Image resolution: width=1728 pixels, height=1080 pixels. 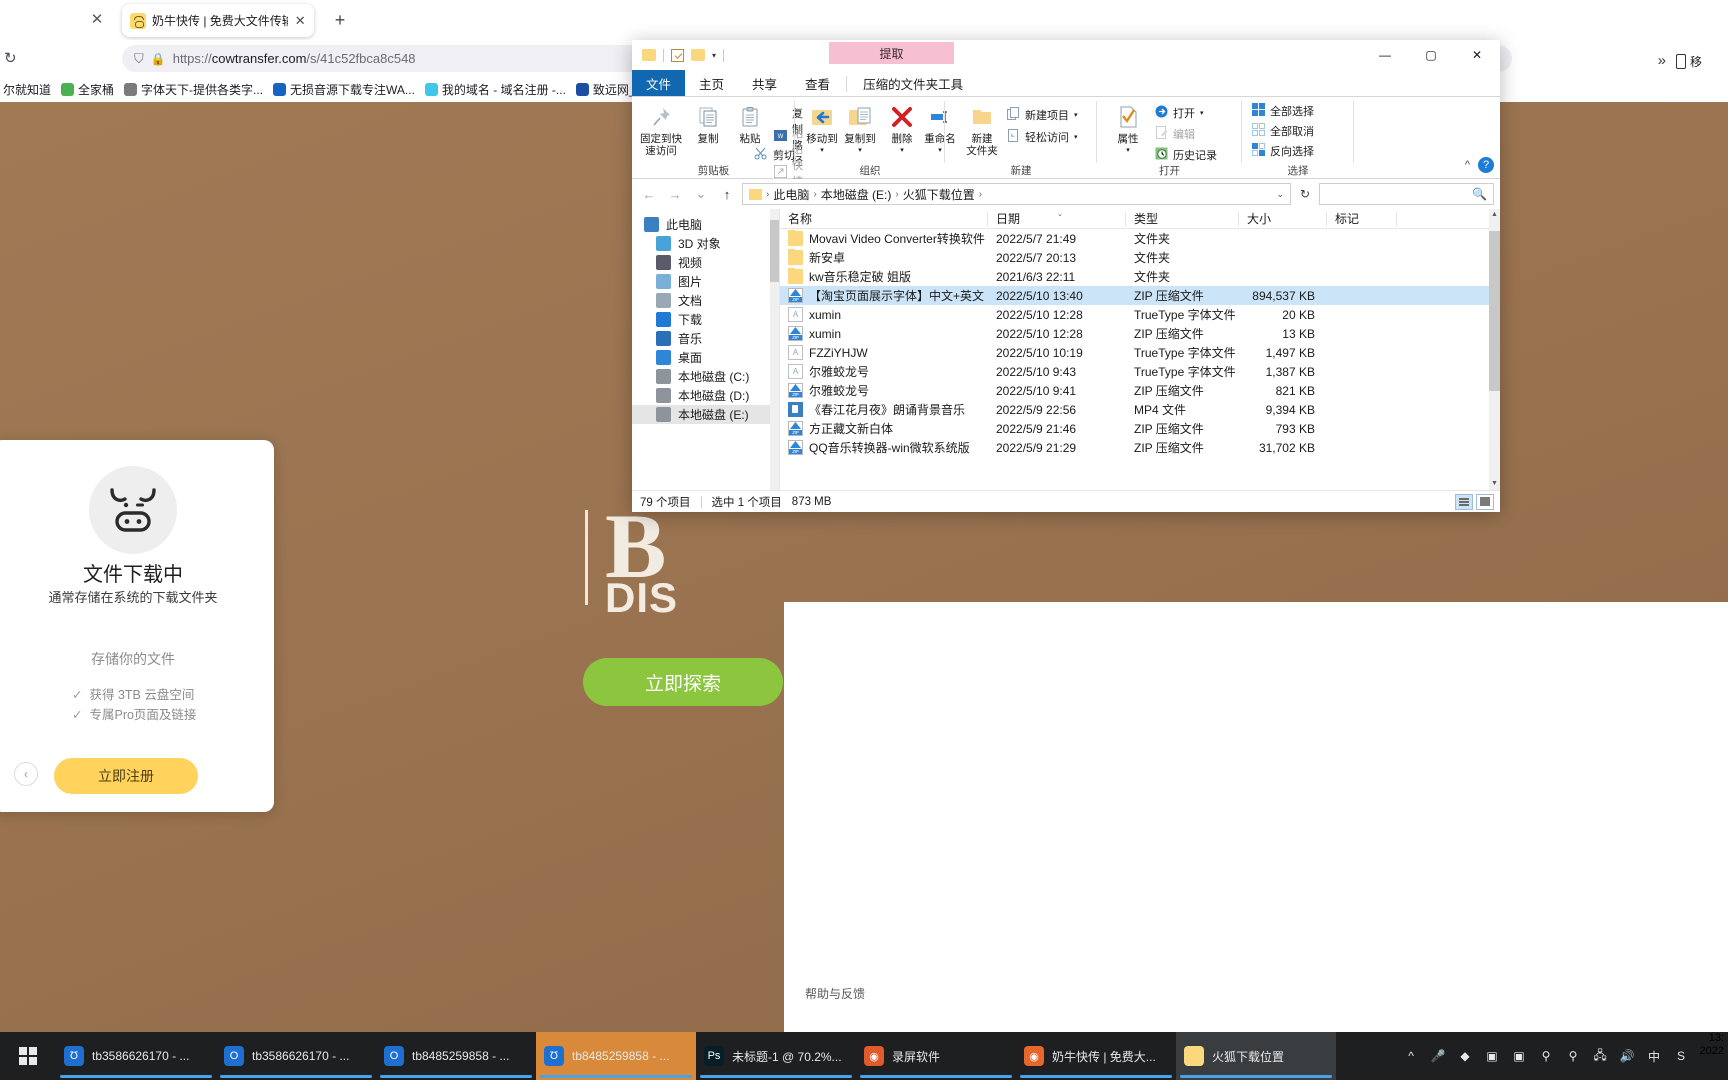 What do you see at coordinates (13, 58) in the screenshot?
I see `reload-icon: ↻` at bounding box center [13, 58].